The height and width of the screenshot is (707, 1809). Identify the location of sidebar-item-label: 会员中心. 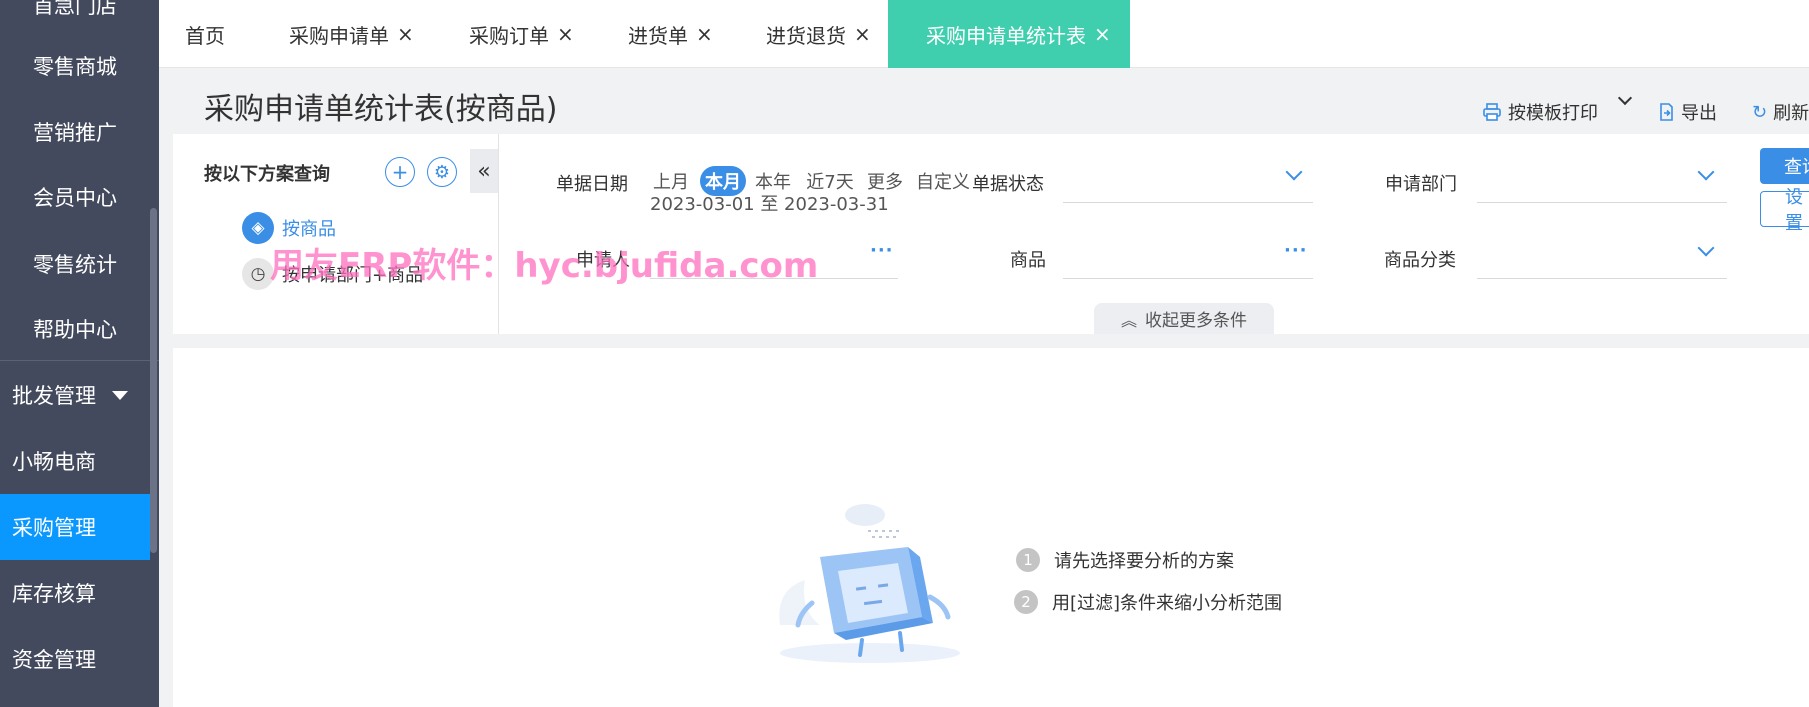
(75, 198).